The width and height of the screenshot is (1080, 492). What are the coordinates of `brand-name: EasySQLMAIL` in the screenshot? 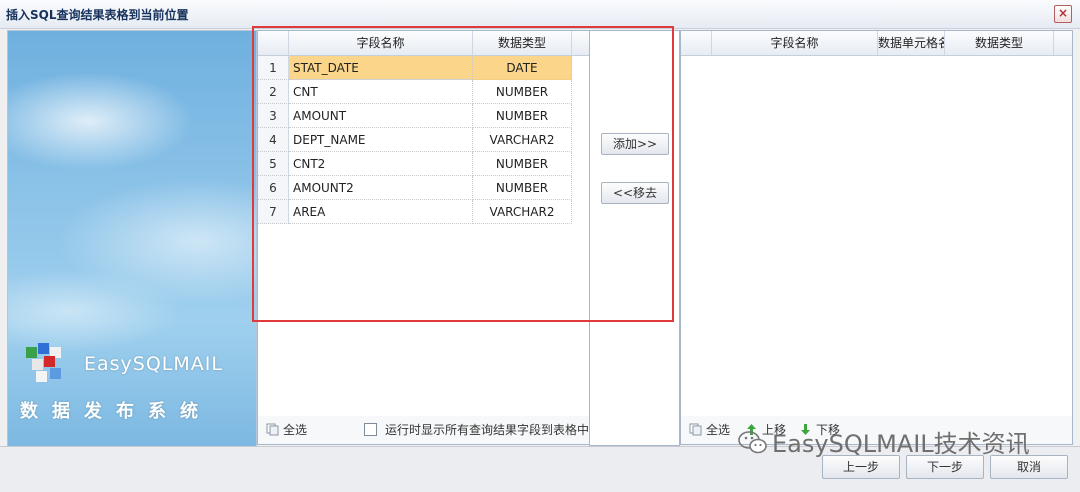 It's located at (153, 364).